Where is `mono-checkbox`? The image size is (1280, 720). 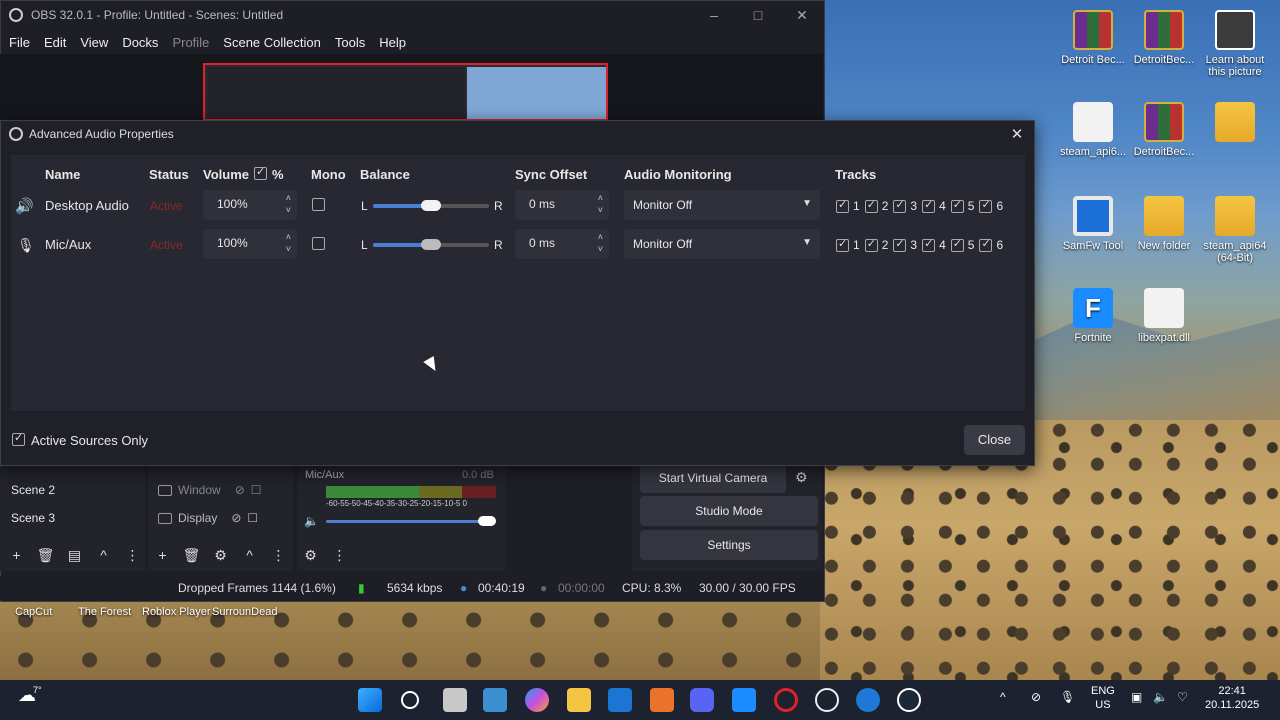 mono-checkbox is located at coordinates (318, 204).